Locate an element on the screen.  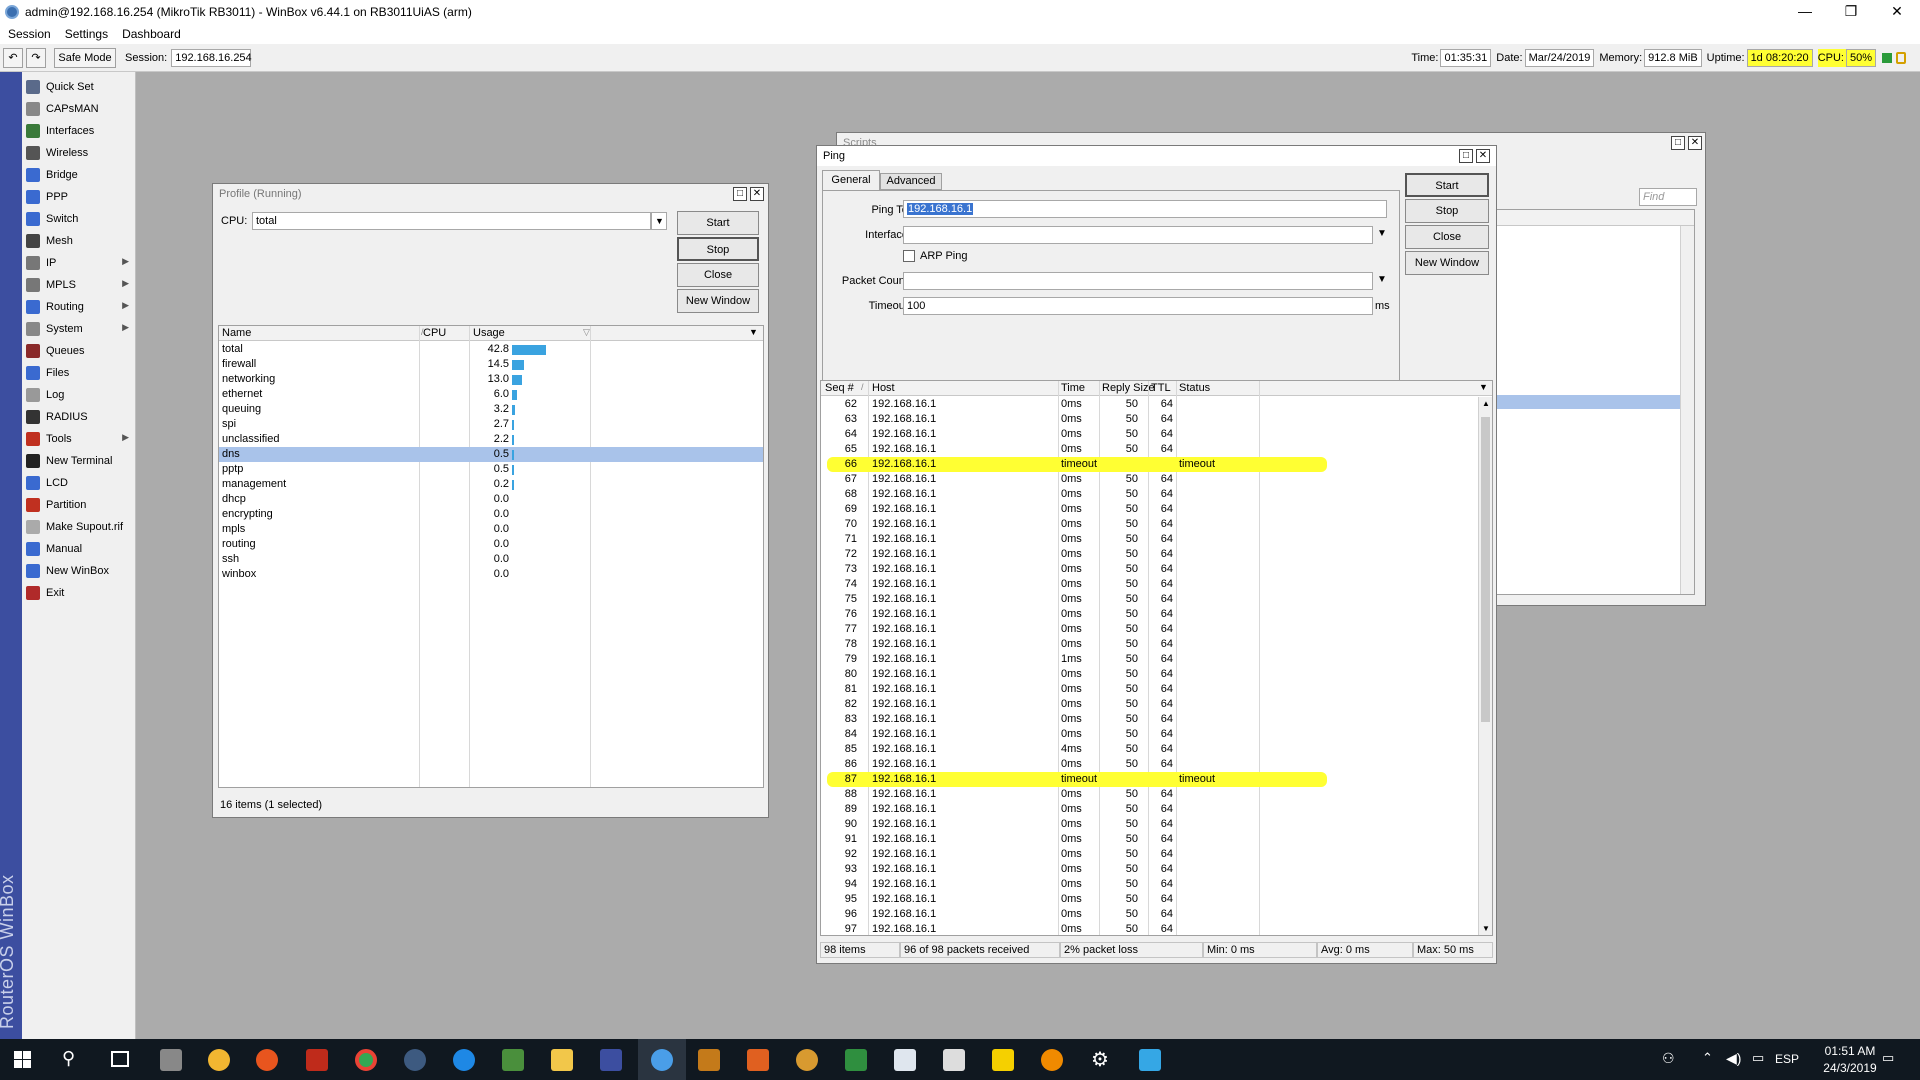
task-view-icon is located at coordinates (120, 1059).